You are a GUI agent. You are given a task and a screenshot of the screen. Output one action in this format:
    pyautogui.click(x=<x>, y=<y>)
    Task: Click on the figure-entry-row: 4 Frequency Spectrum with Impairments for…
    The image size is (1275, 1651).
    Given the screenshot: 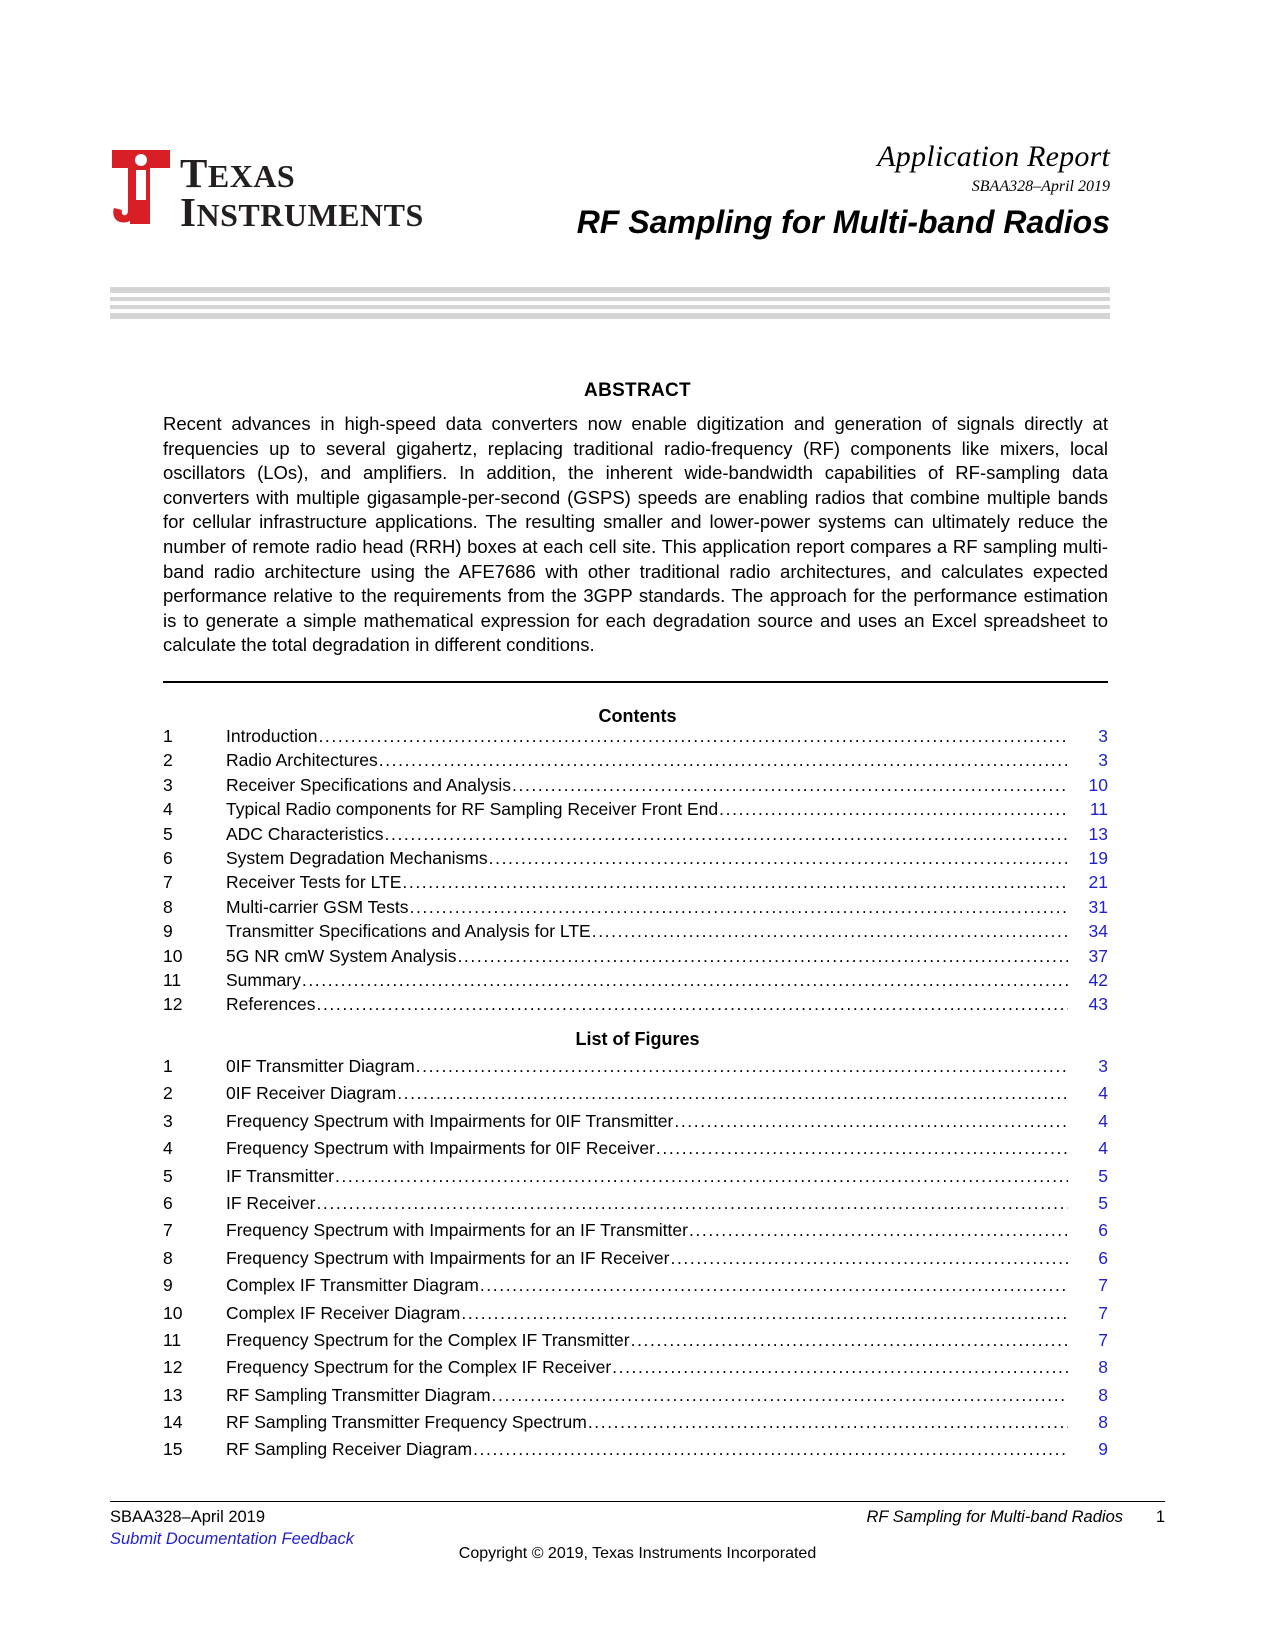 What is the action you would take?
    pyautogui.click(x=635, y=1153)
    